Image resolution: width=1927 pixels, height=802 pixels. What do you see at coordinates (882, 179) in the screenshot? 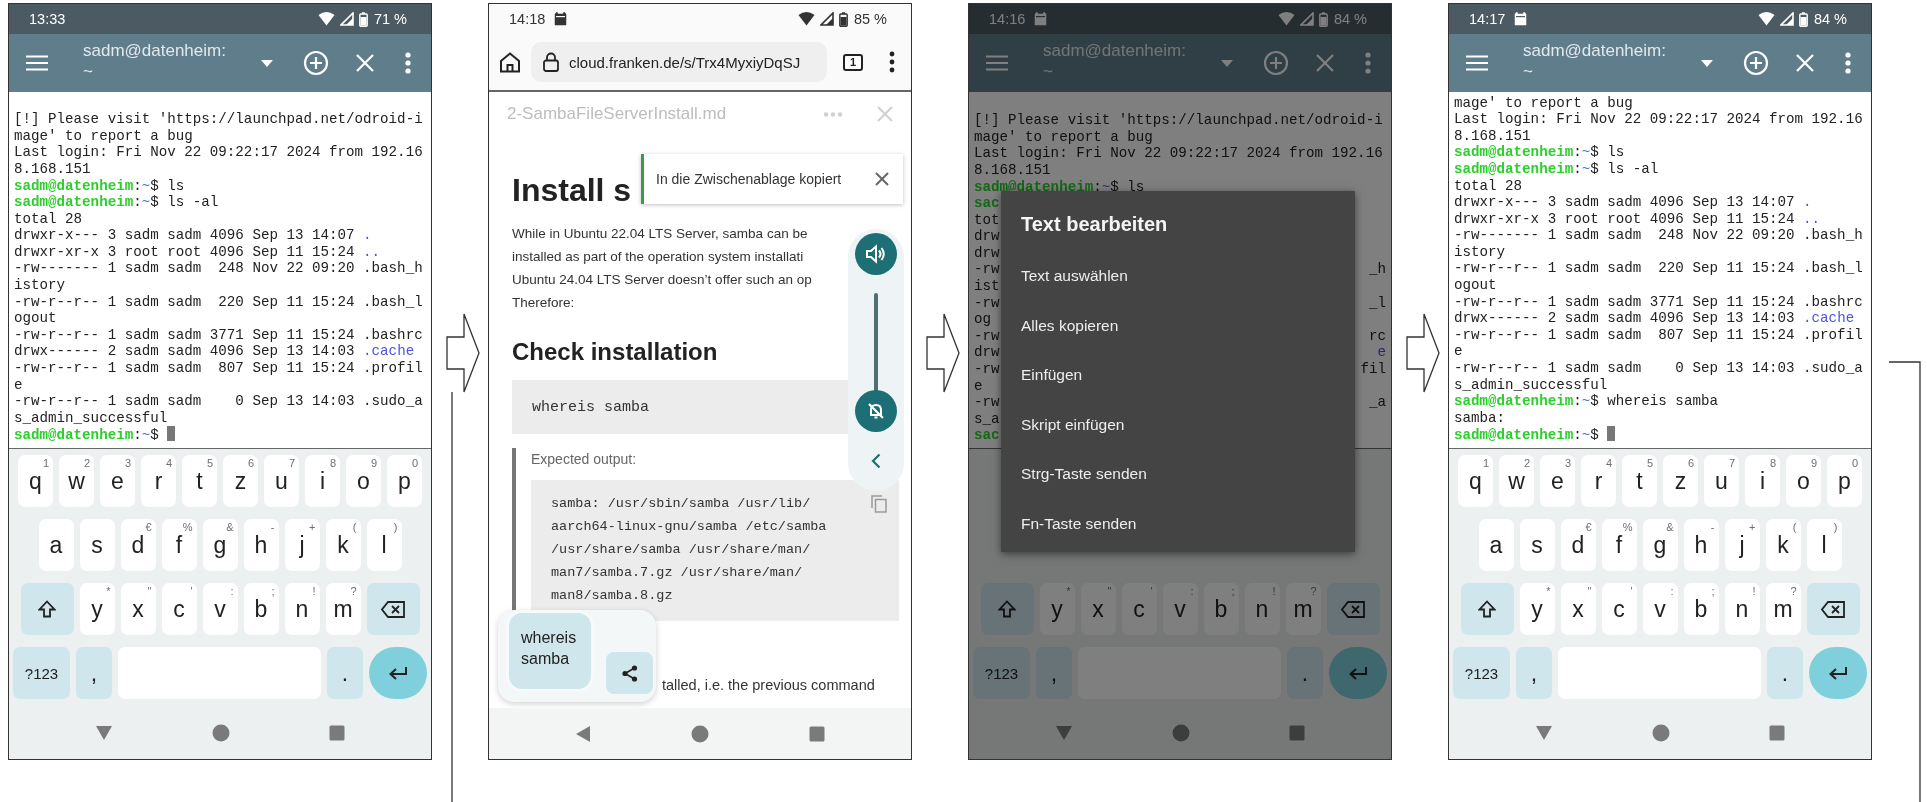
I see `close-icon` at bounding box center [882, 179].